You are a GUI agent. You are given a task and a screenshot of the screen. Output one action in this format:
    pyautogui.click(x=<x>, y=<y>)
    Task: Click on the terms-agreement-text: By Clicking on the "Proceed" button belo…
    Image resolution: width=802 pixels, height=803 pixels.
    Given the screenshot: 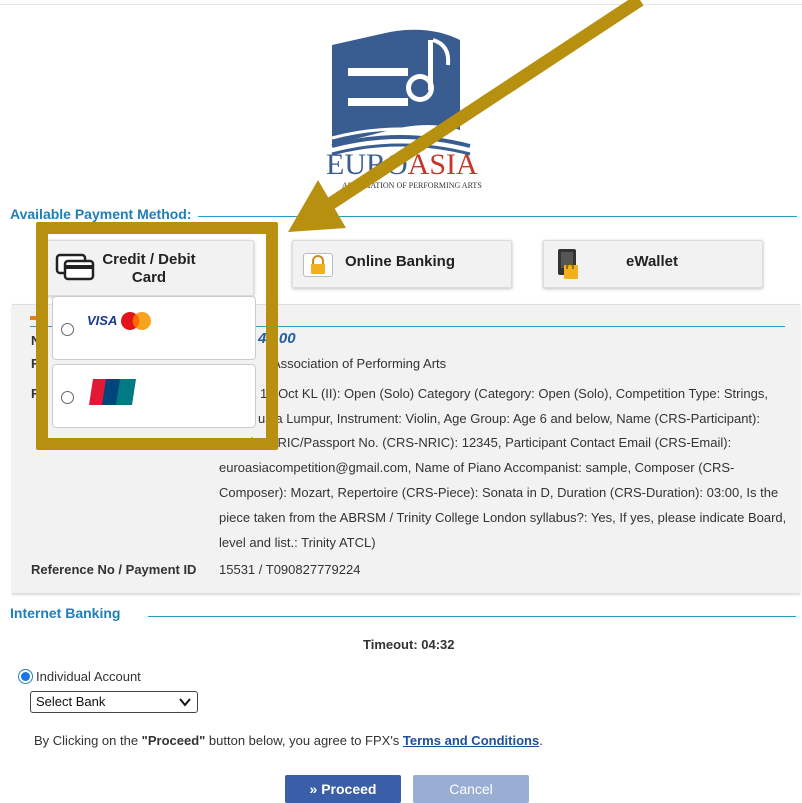 What is the action you would take?
    pyautogui.click(x=288, y=740)
    